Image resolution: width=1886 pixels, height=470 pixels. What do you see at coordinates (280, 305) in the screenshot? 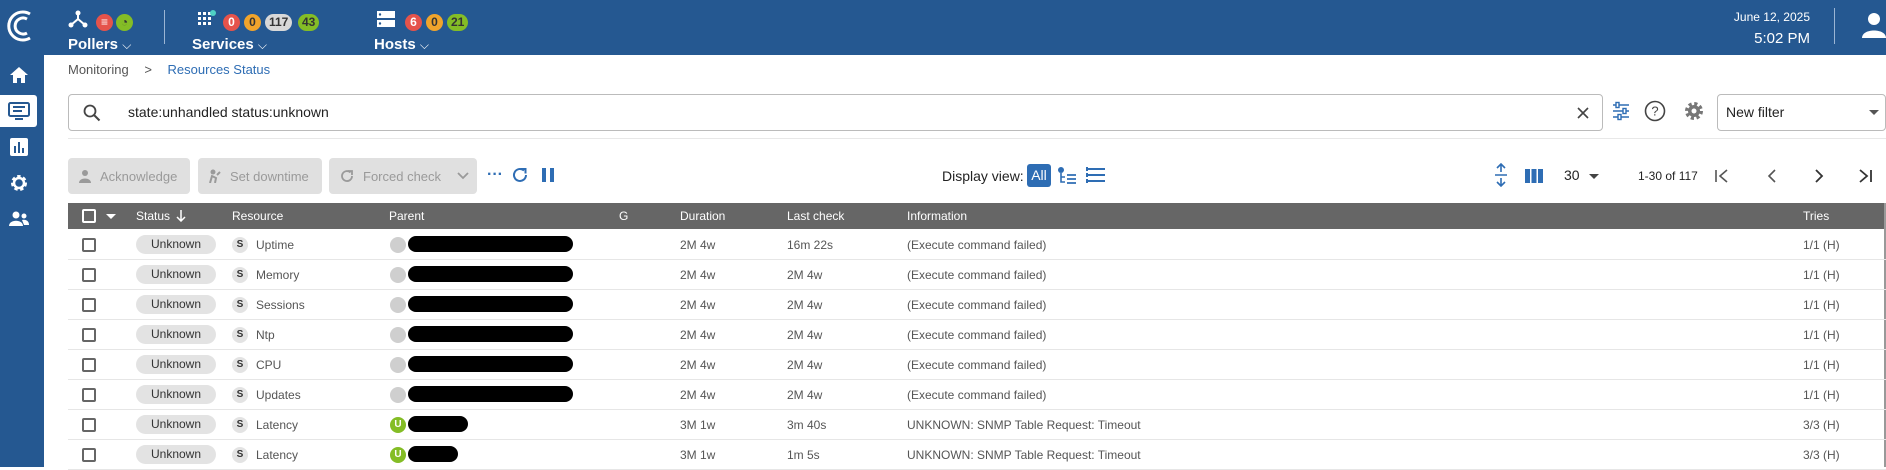
I see `resource-name: Sessions` at bounding box center [280, 305].